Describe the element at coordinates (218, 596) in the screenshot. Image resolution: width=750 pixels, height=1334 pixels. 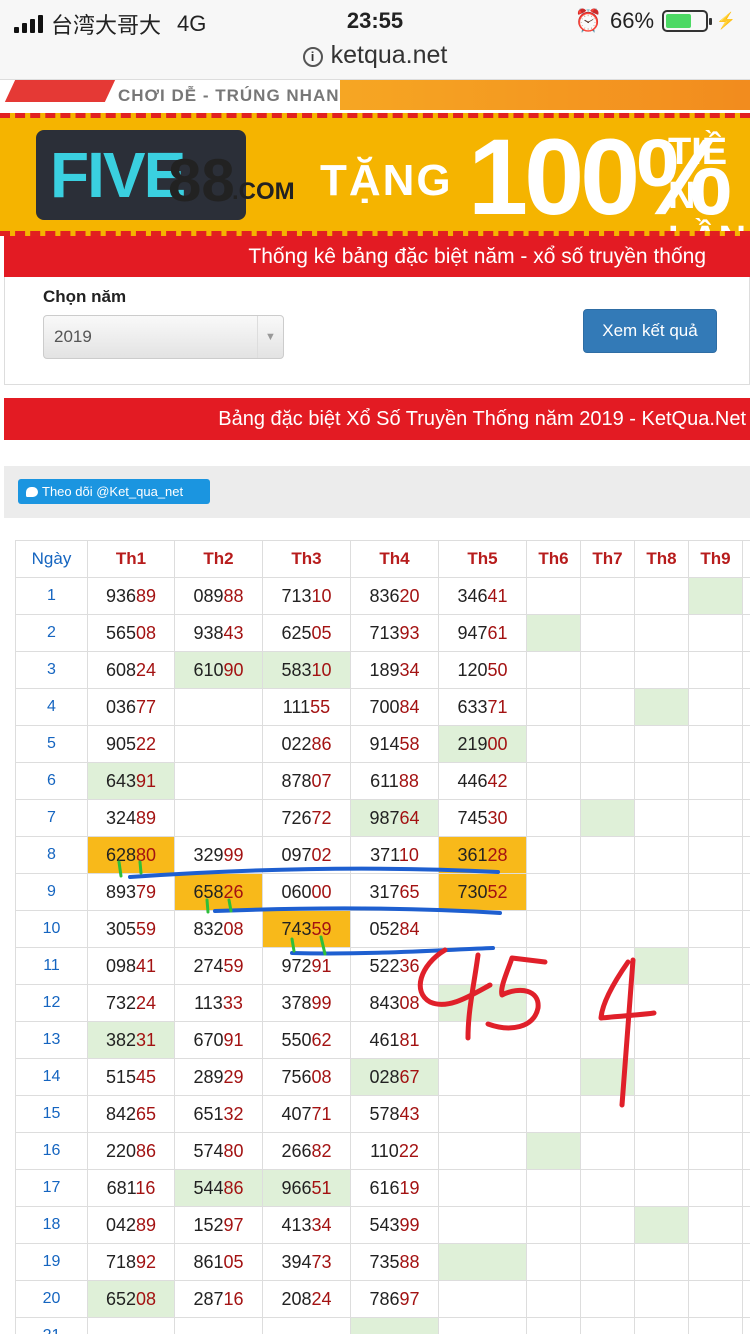
I see `result-cell: 08988` at that location.